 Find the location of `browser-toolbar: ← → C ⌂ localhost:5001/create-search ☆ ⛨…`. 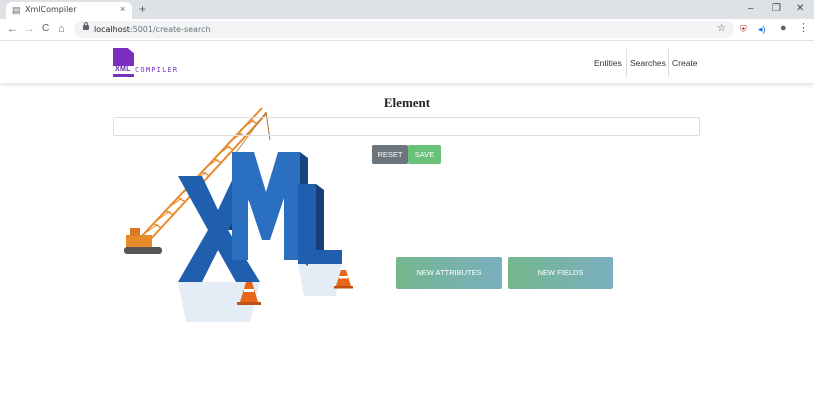

browser-toolbar: ← → C ⌂ localhost:5001/create-search ☆ ⛨… is located at coordinates (407, 30).